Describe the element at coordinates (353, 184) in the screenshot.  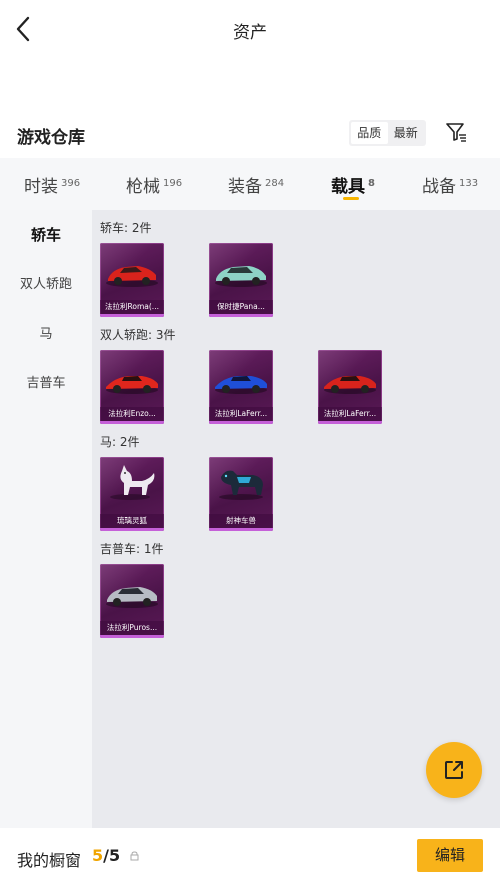
I see `tab-vehicles: 载具 8` at that location.